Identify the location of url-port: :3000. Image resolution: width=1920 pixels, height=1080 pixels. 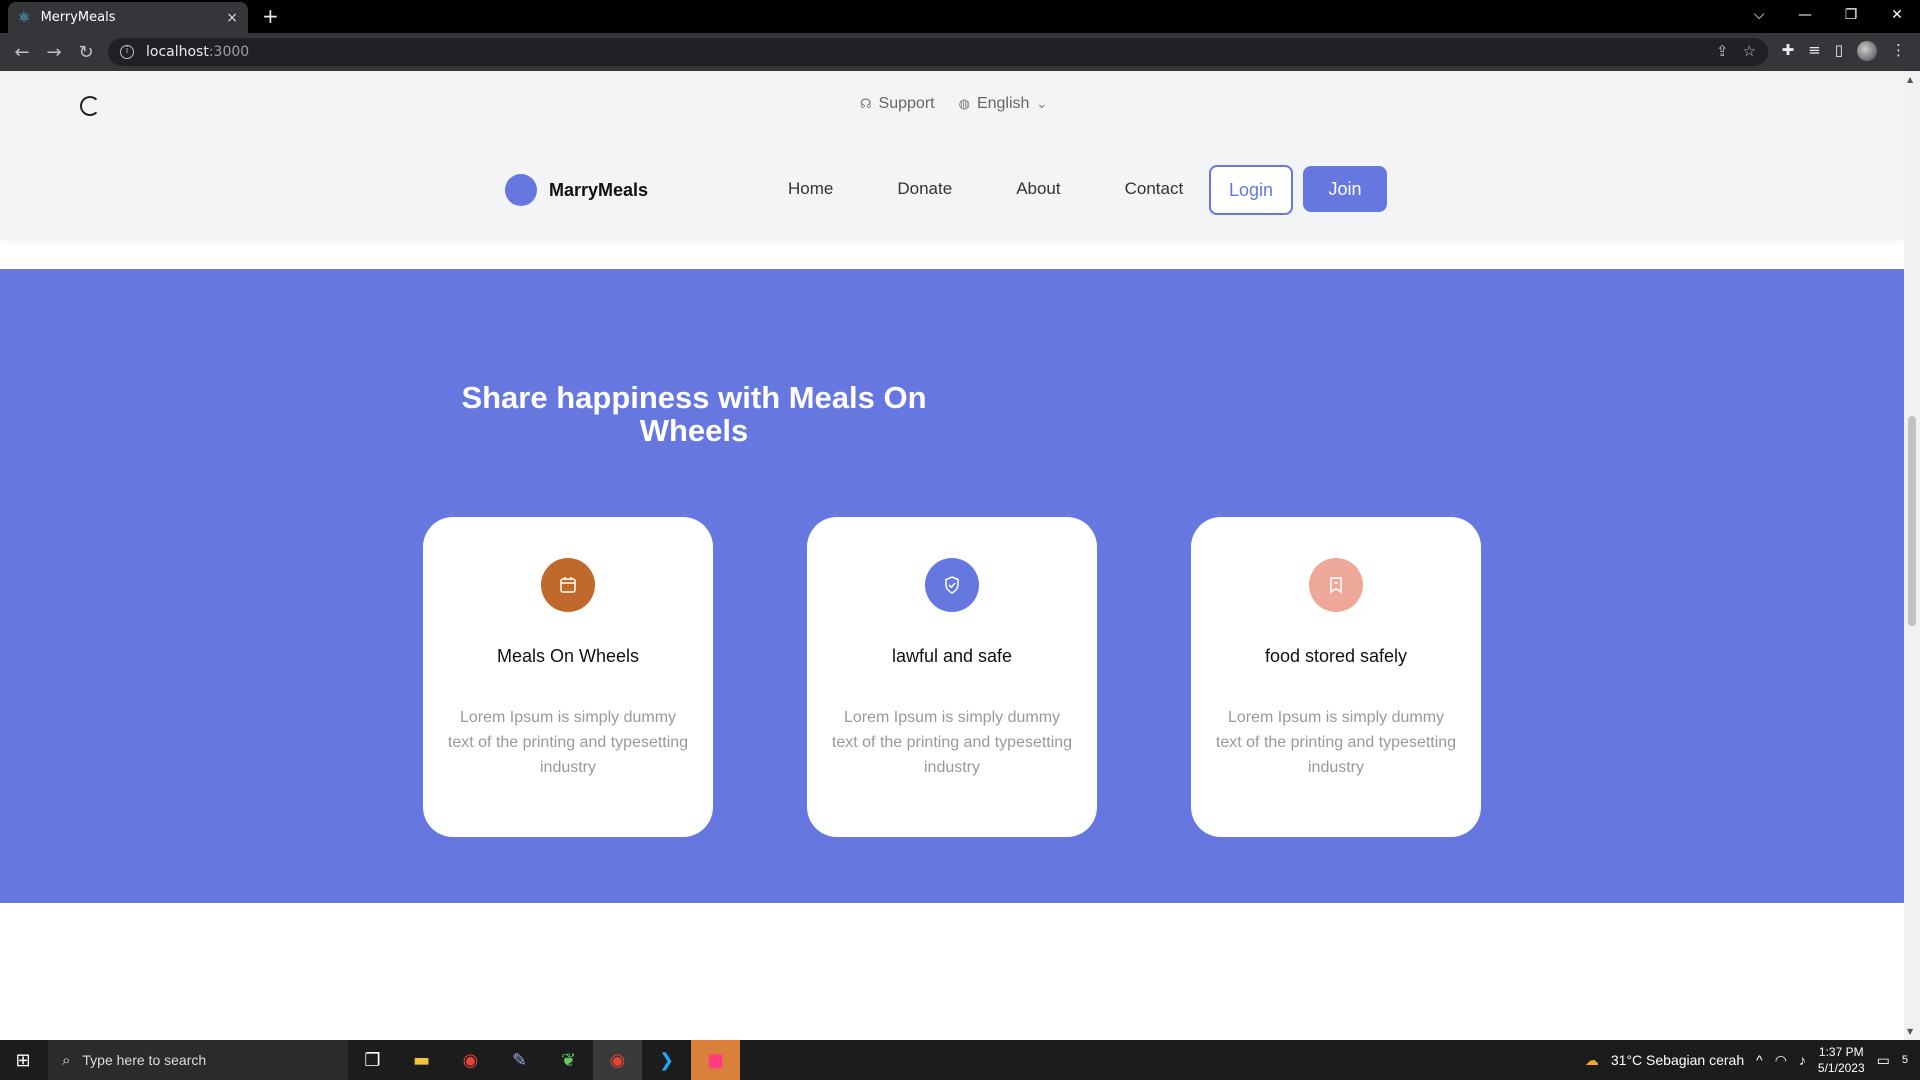
(229, 52).